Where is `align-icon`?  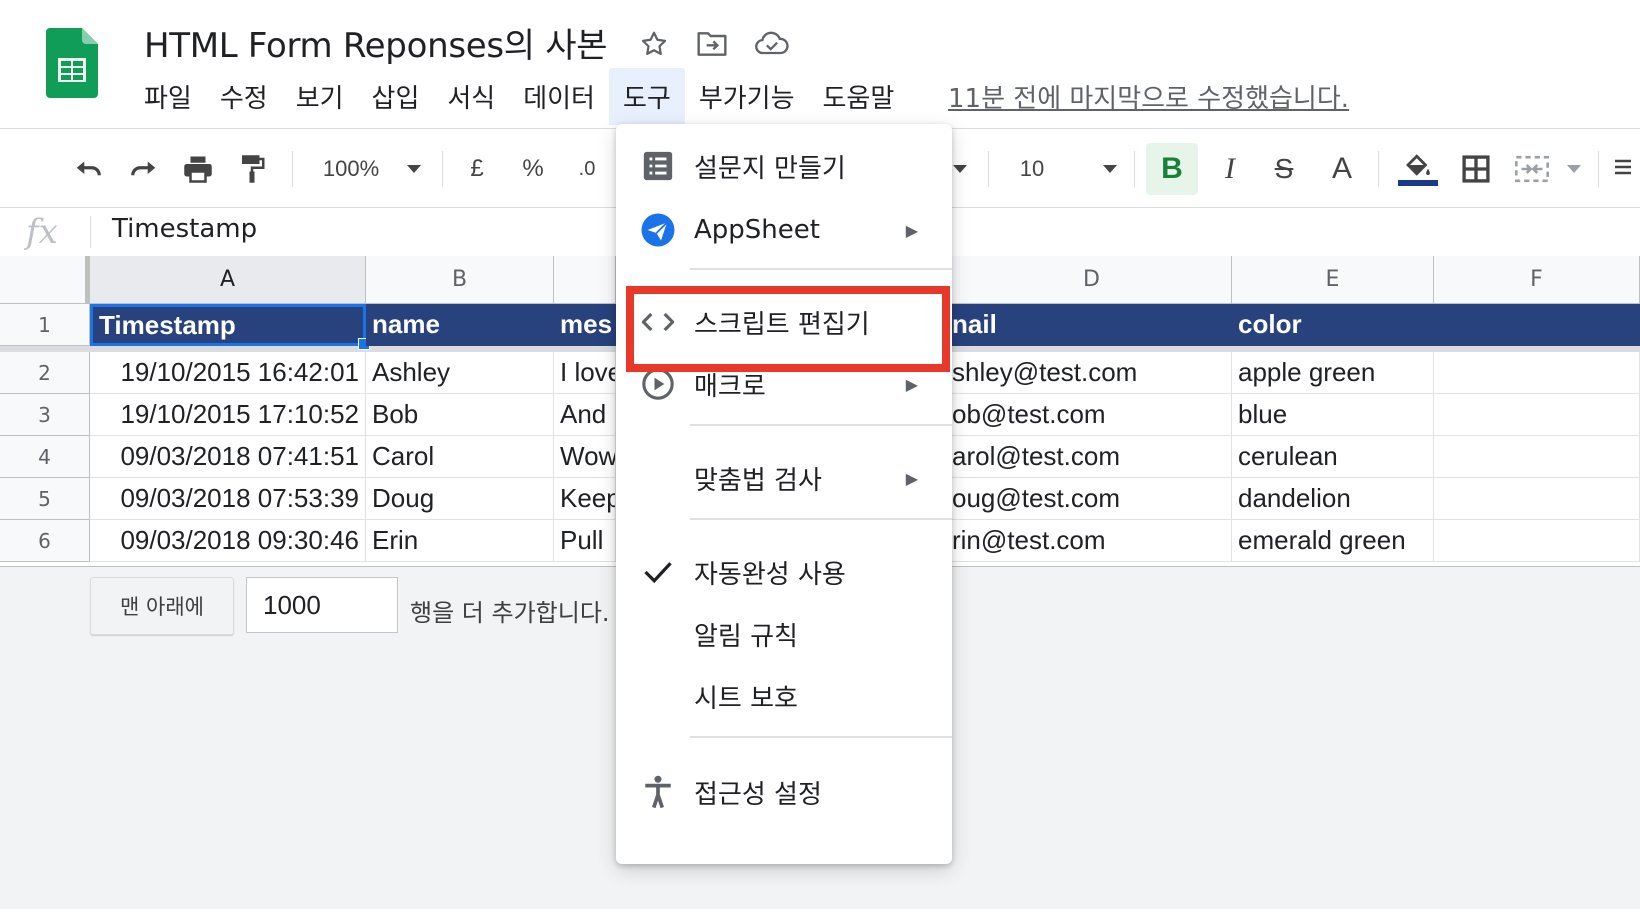
align-icon is located at coordinates (1622, 169).